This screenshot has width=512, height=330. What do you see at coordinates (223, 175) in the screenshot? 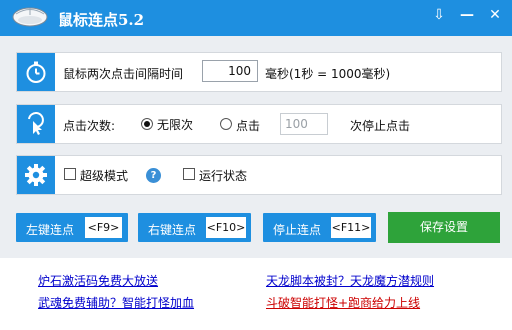
I see `run-state-label: 运行状态` at bounding box center [223, 175].